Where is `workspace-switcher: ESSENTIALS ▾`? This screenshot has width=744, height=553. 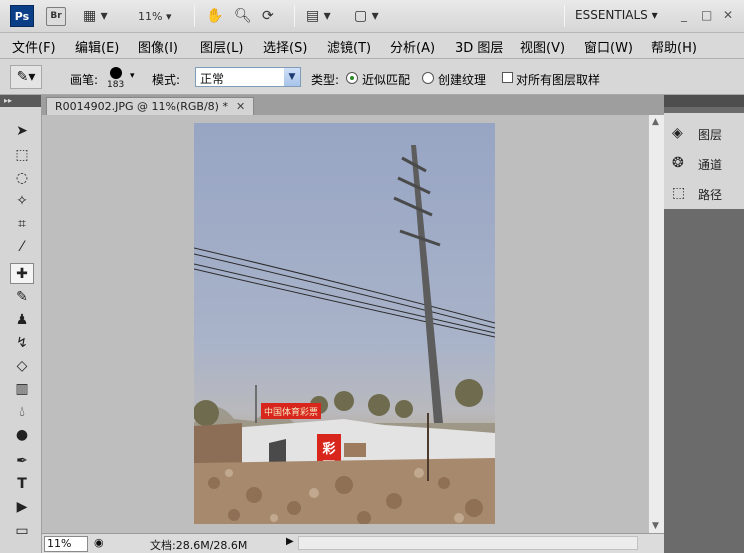 workspace-switcher: ESSENTIALS ▾ is located at coordinates (616, 15).